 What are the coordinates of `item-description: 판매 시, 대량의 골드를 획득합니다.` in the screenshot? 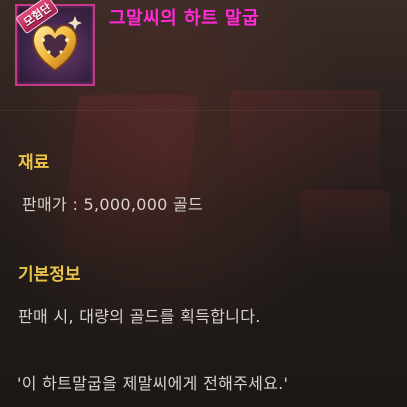 It's located at (139, 316).